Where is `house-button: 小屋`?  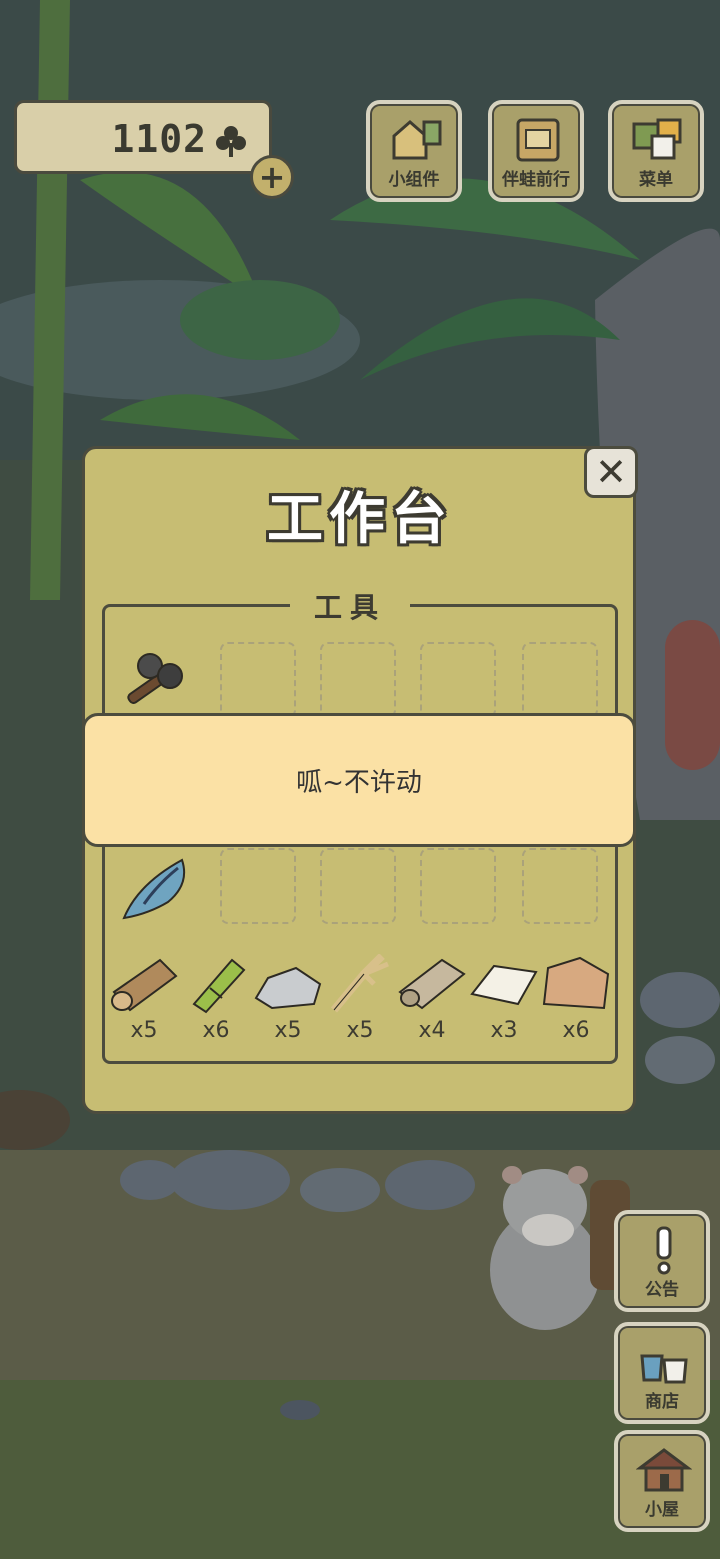
house-button: 小屋 is located at coordinates (662, 1481).